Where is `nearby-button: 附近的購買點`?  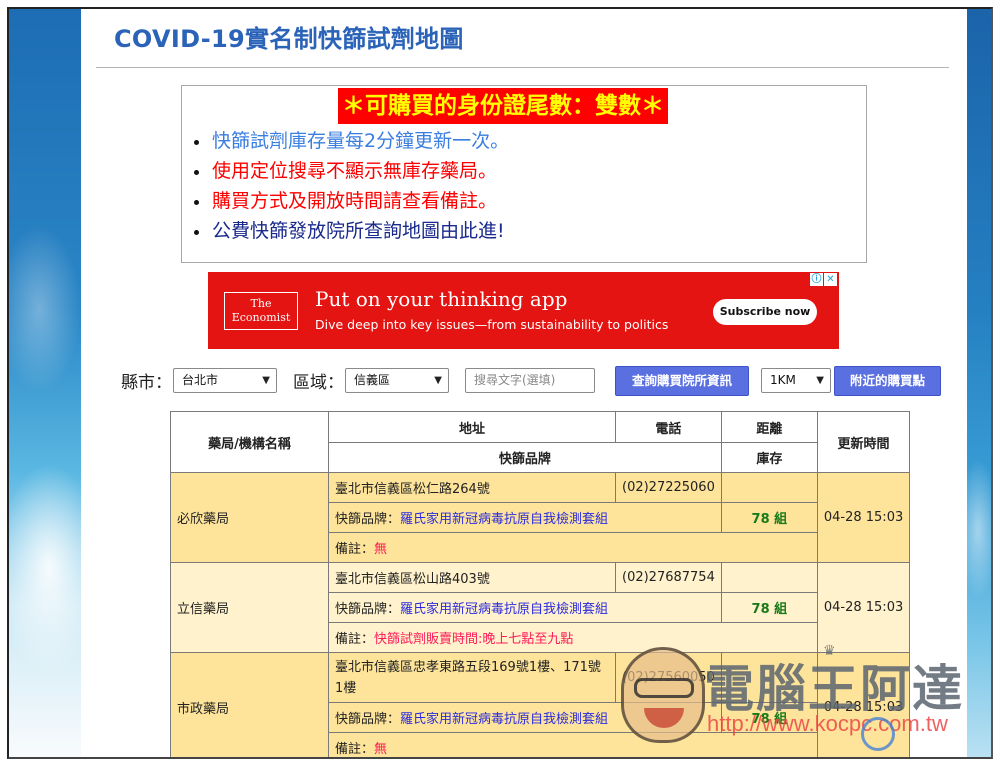 nearby-button: 附近的購買點 is located at coordinates (887, 381).